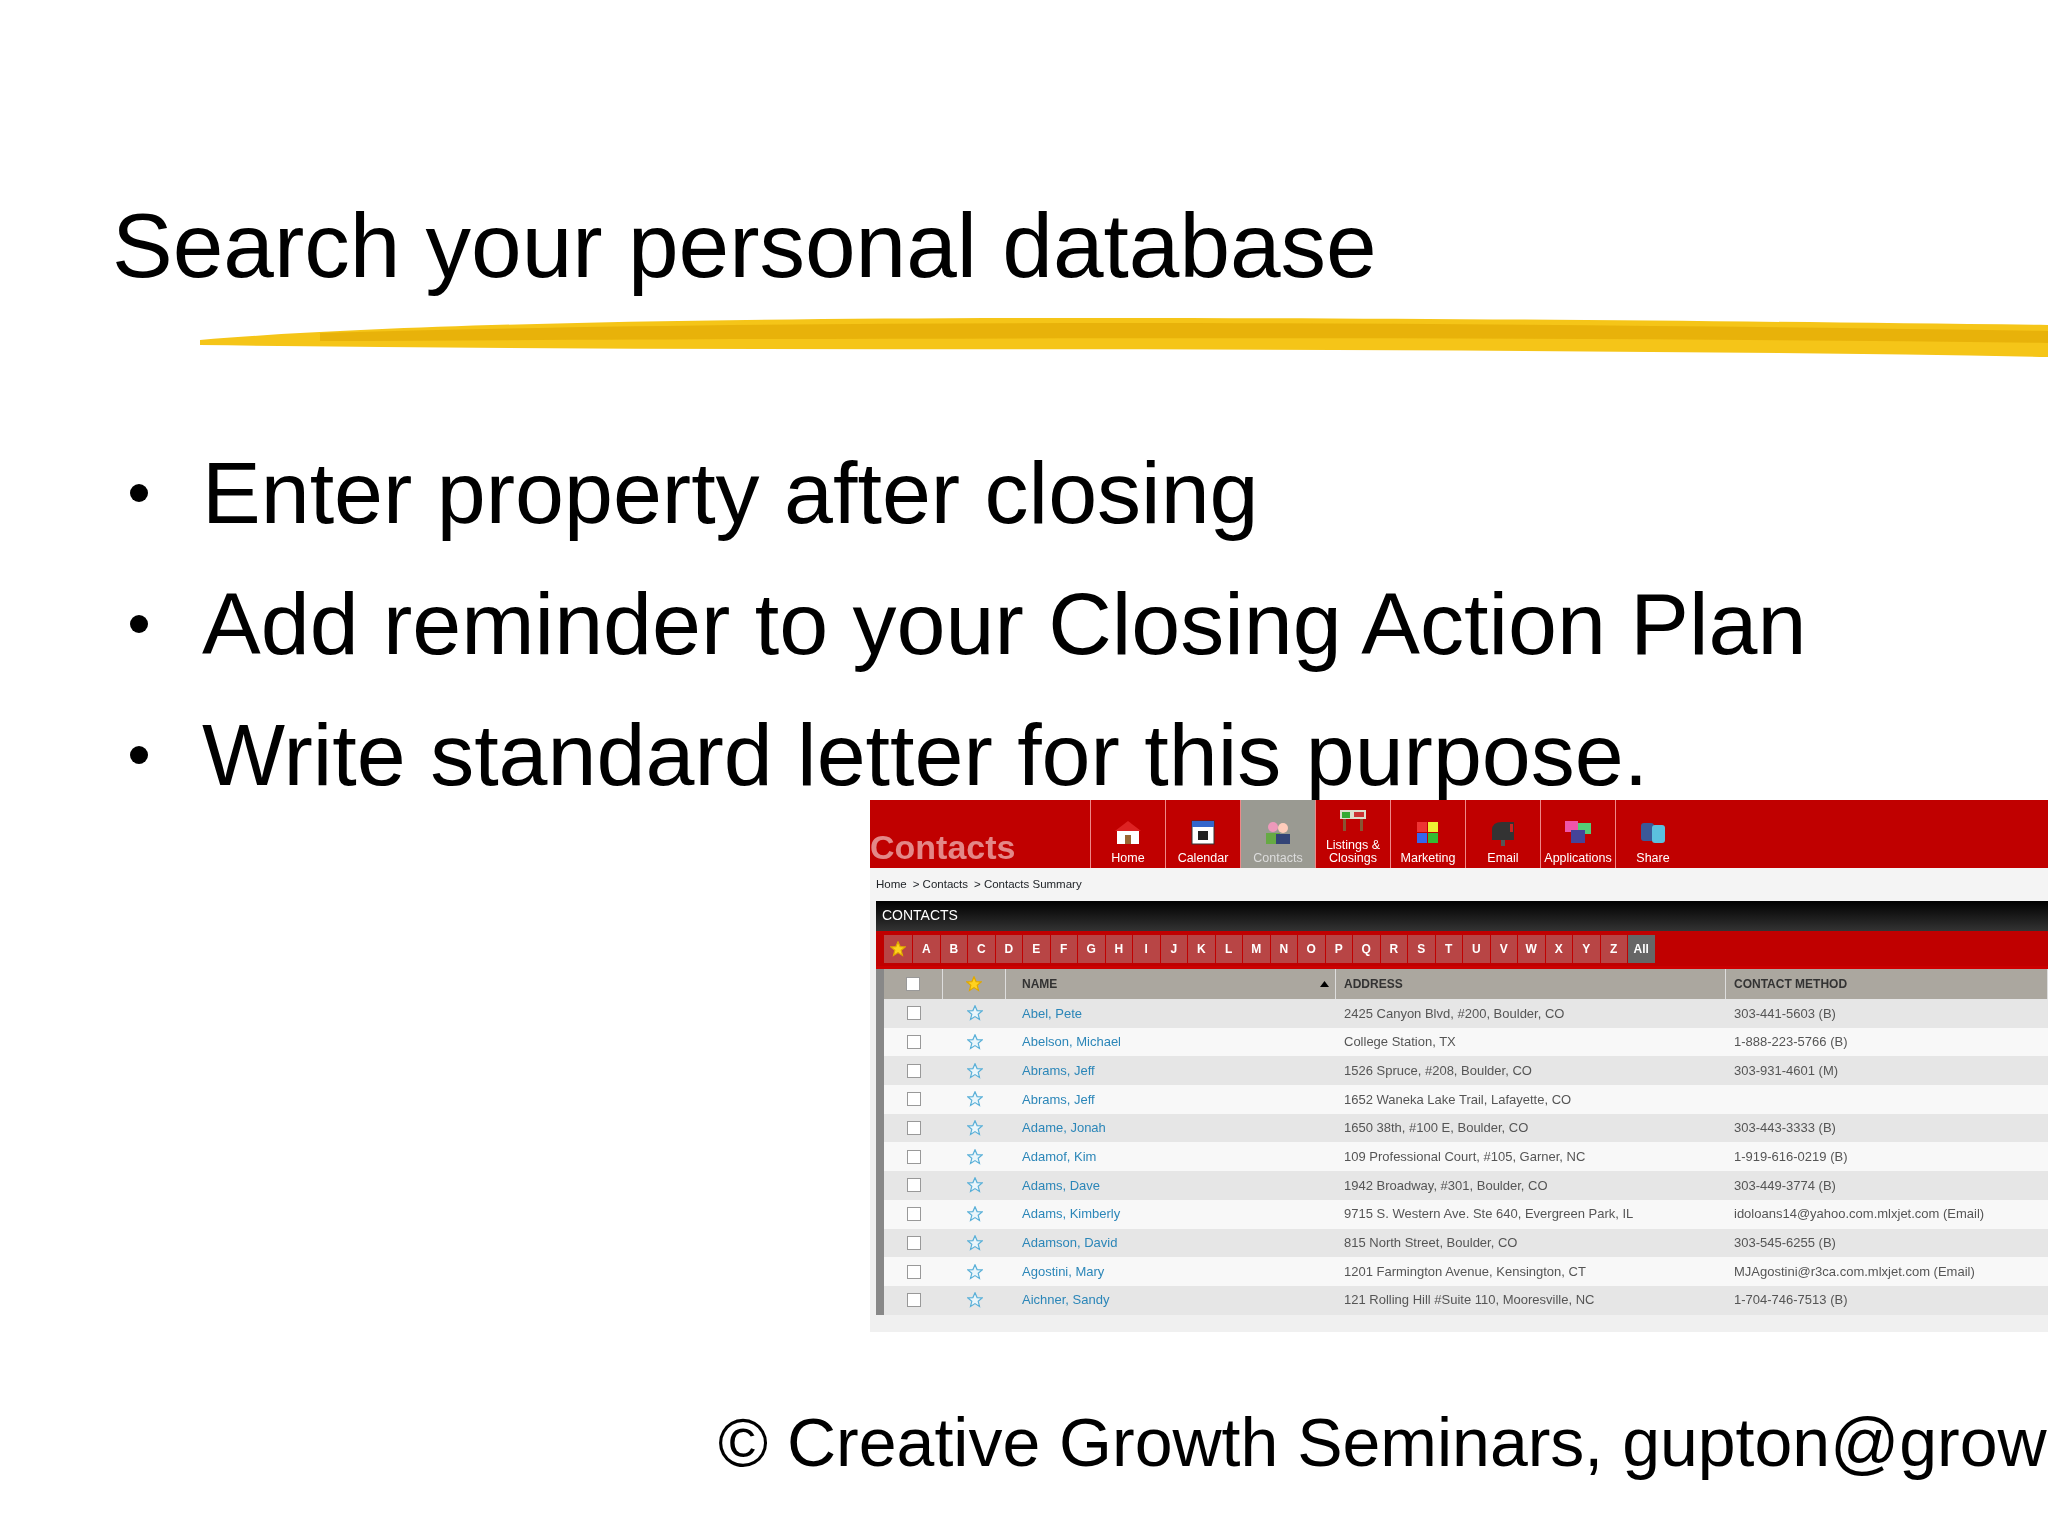  What do you see at coordinates (1641, 948) in the screenshot?
I see `letter-filter: All` at bounding box center [1641, 948].